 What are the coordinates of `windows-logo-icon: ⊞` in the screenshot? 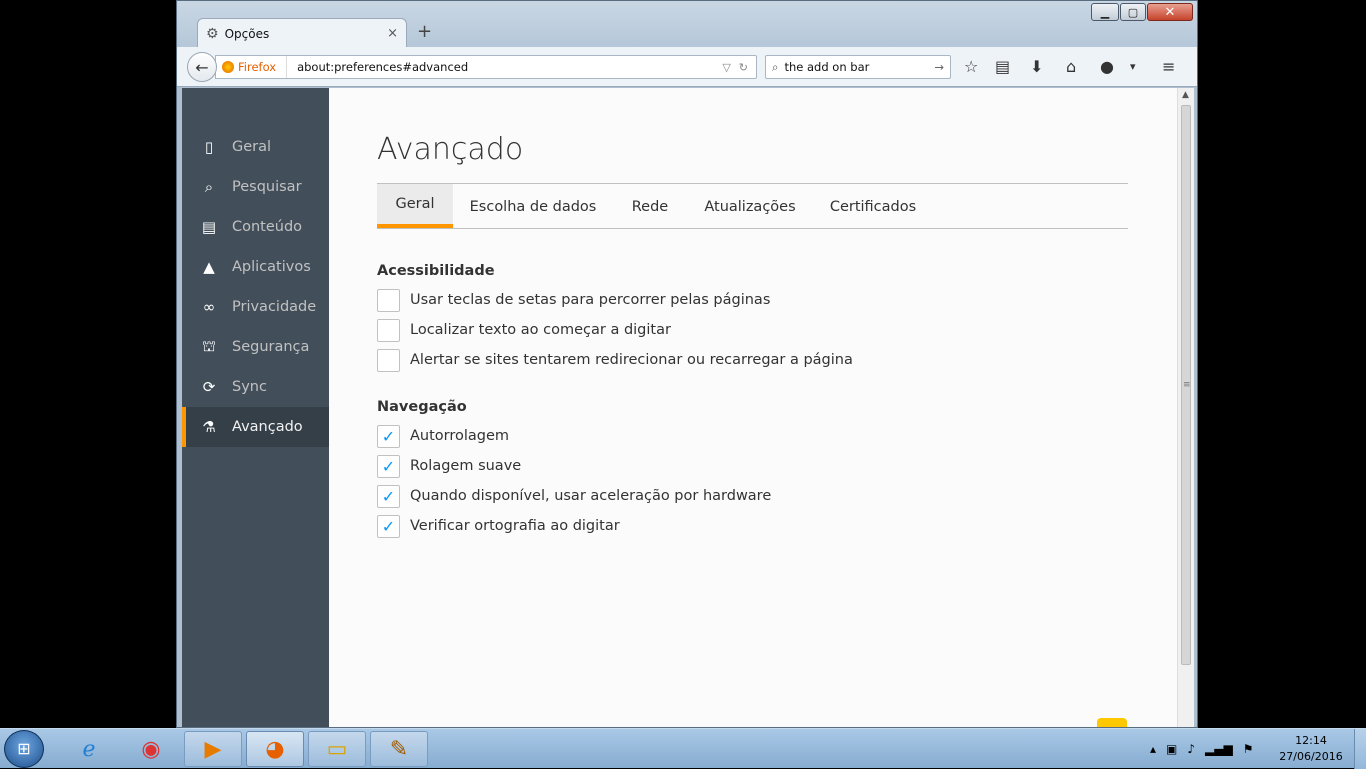 It's located at (24, 748).